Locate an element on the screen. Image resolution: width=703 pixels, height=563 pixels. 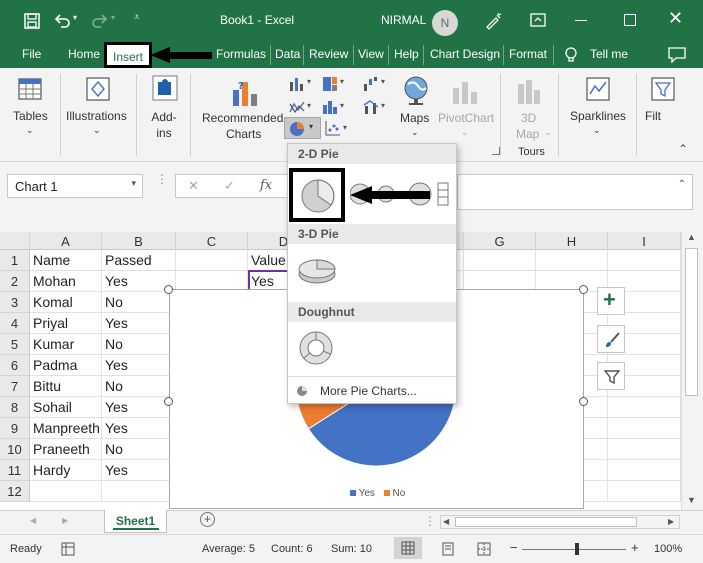
pie-chart-button: ▾ is located at coordinates (302, 128).